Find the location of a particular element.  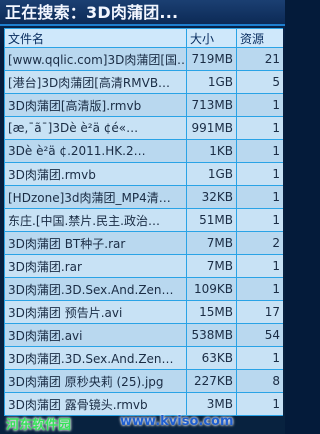

column-header-size: 大小 is located at coordinates (211, 38).